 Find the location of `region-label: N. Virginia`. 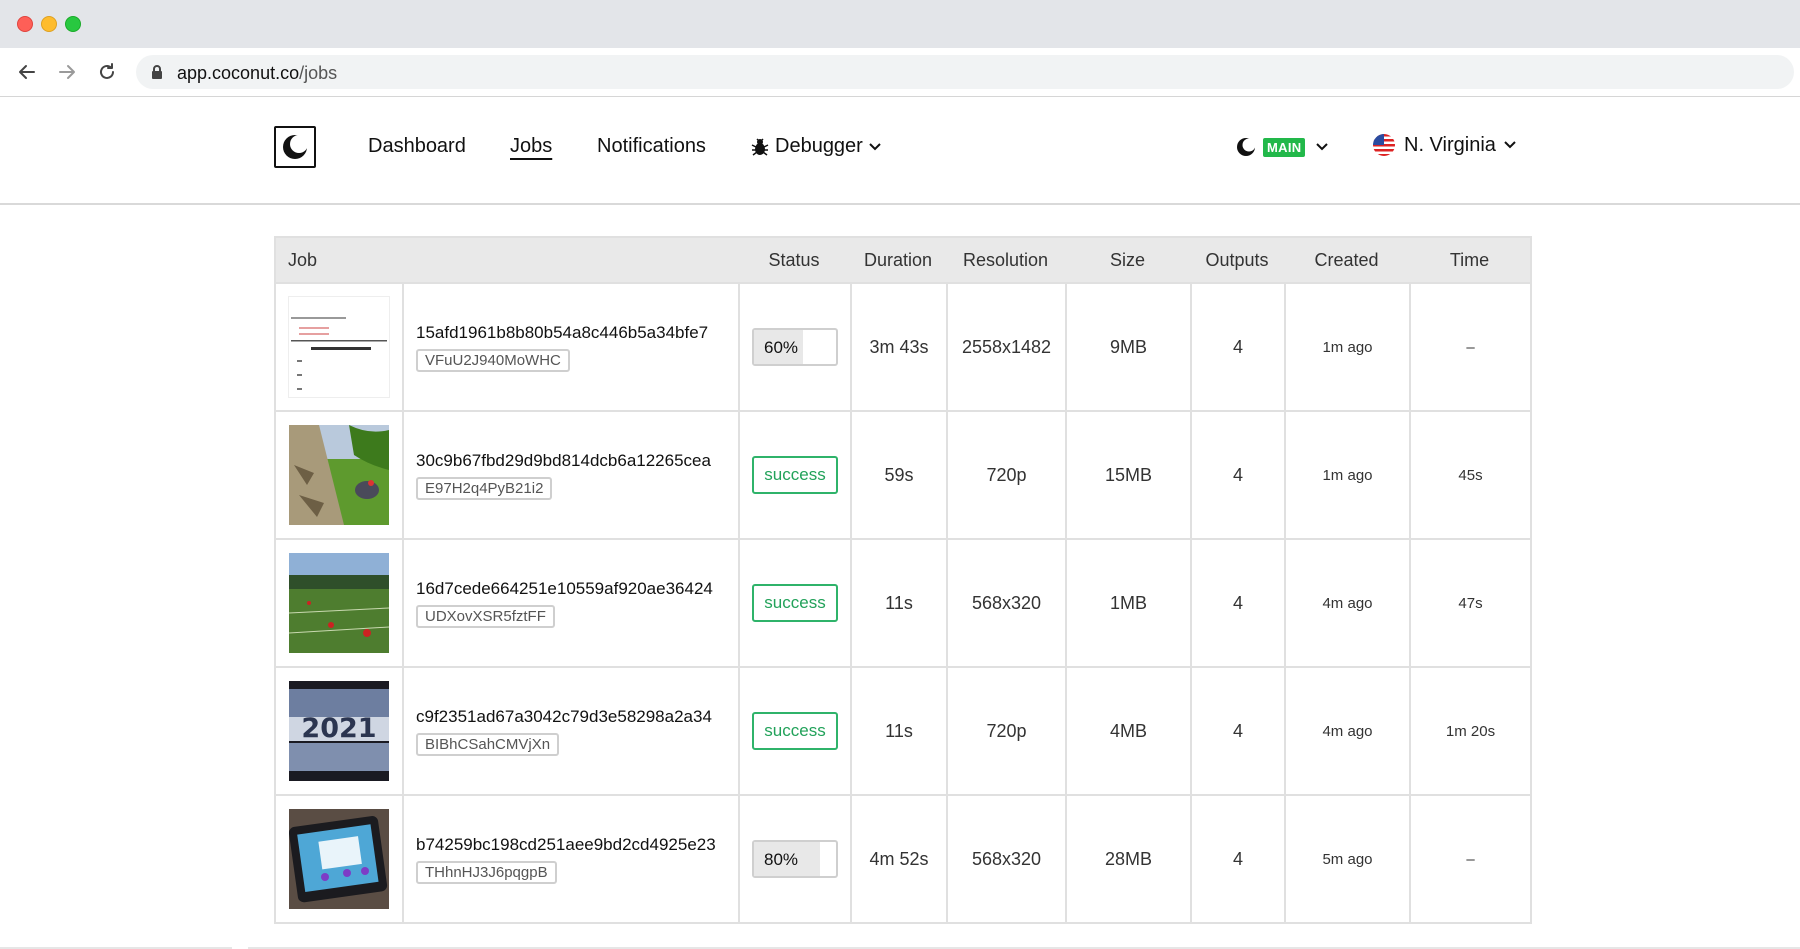

region-label: N. Virginia is located at coordinates (1450, 144).